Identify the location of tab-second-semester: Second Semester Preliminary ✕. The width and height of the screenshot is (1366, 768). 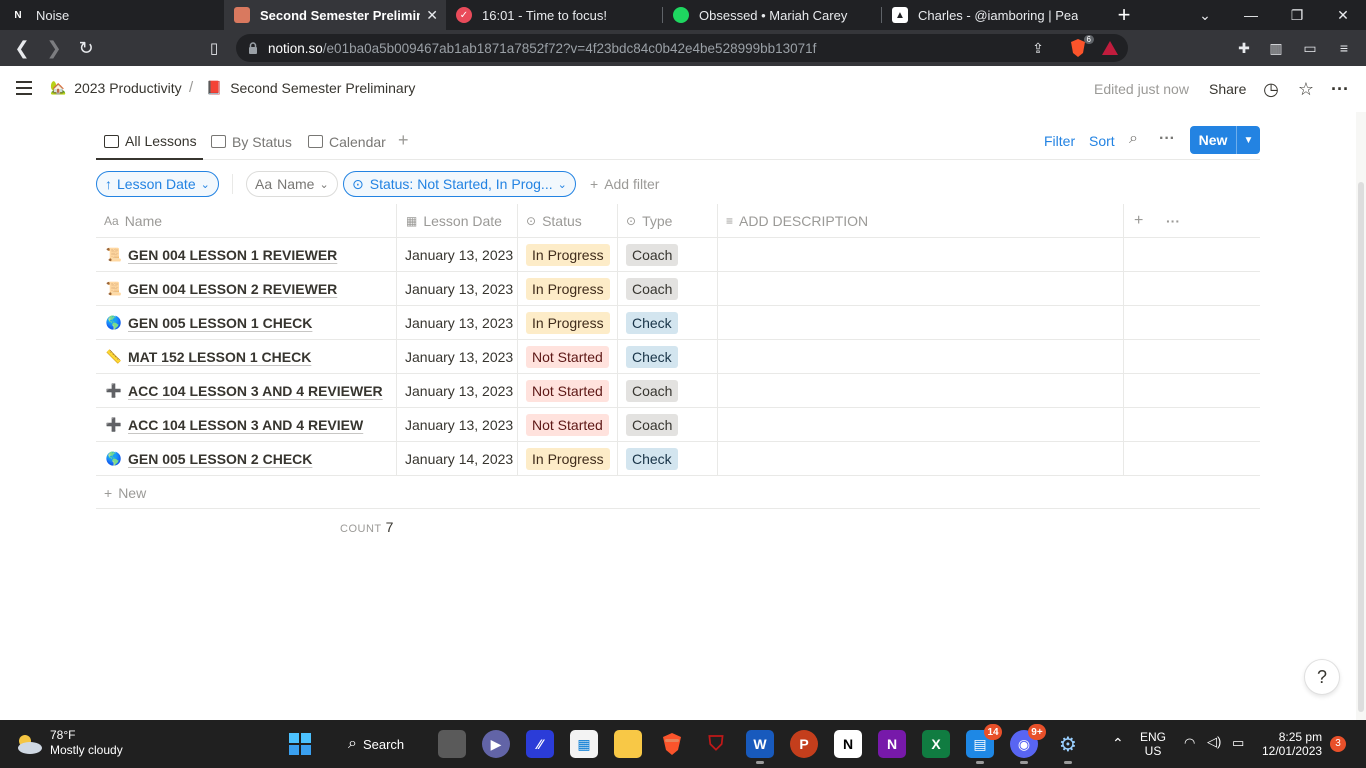
(335, 15).